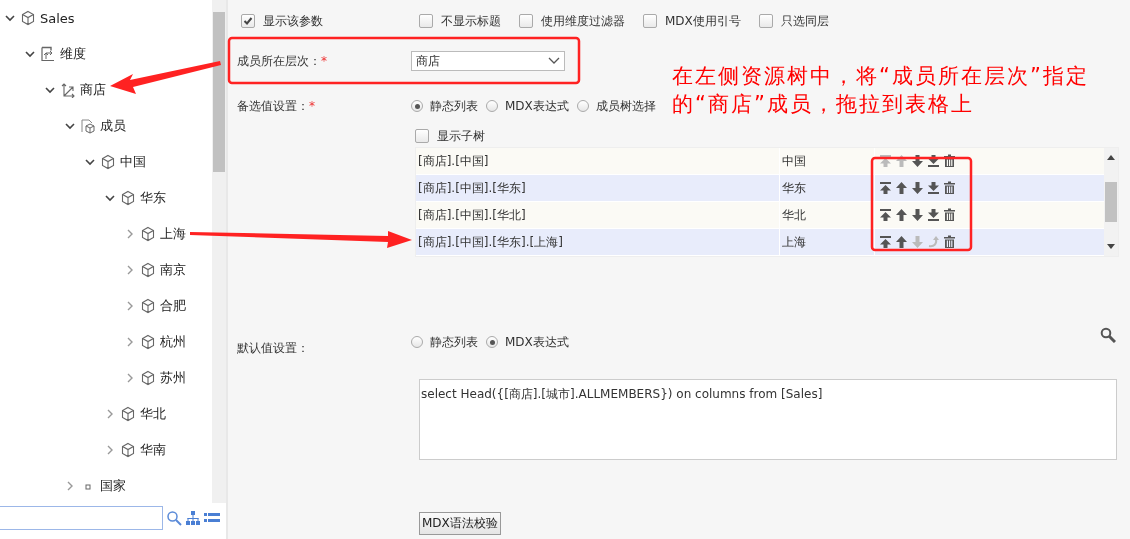  I want to click on table-cell: [商店].[中国], so click(598, 161).